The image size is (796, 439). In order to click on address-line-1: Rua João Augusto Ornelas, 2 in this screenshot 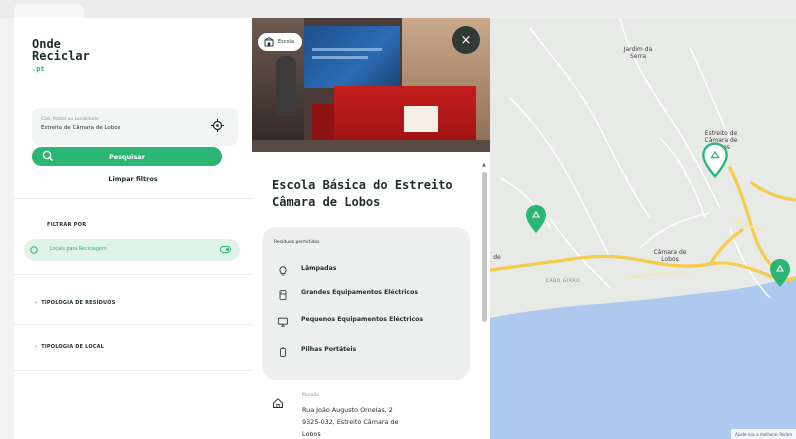, I will do `click(347, 410)`.